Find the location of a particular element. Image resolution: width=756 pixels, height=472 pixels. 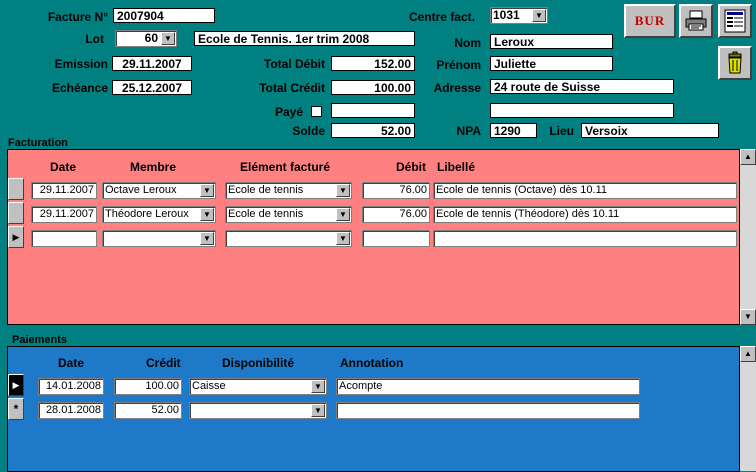

echeance-label: Echéance is located at coordinates (79, 88).